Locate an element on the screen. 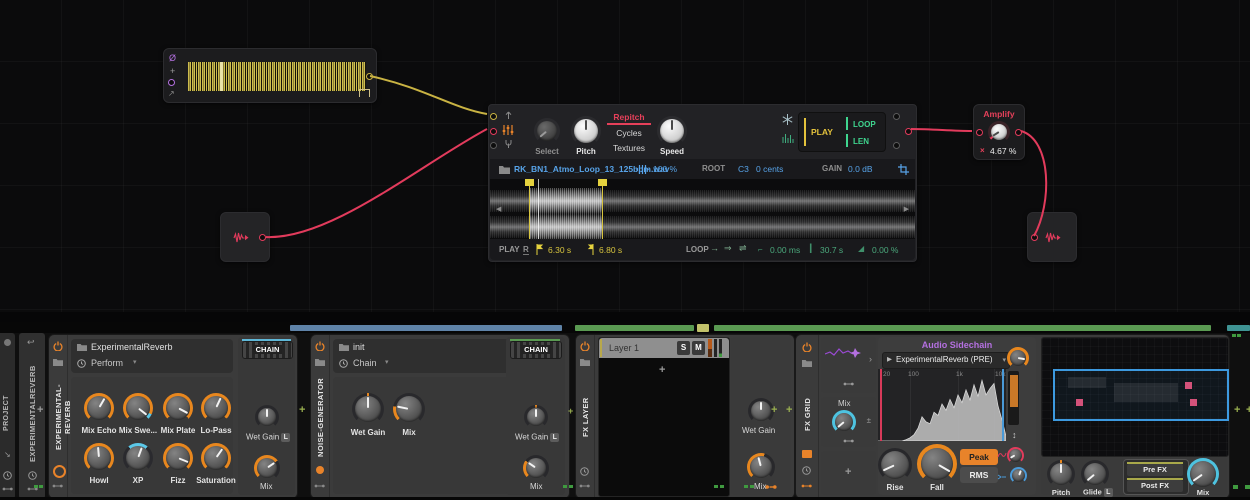  mode-selector: Perform is located at coordinates (107, 363).